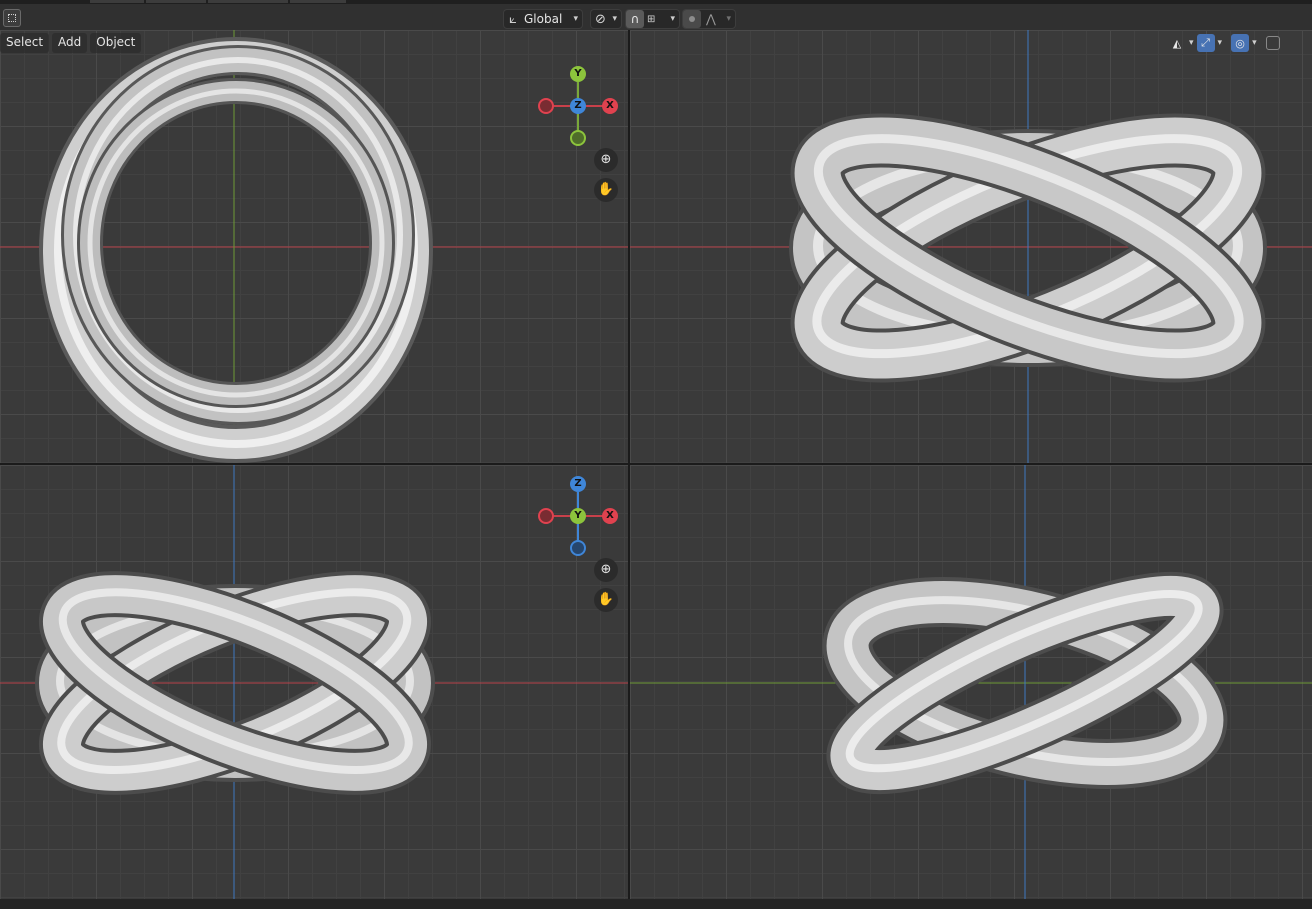 The width and height of the screenshot is (1312, 909). Describe the element at coordinates (25, 43) in the screenshot. I see `menu-select: Select` at that location.